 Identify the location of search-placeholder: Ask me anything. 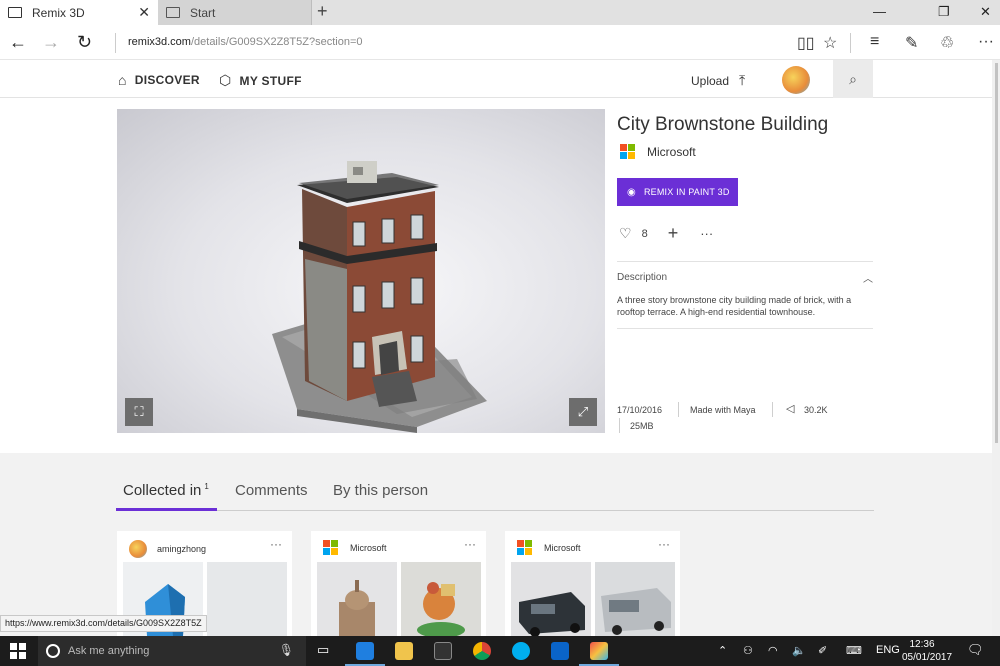
(109, 651).